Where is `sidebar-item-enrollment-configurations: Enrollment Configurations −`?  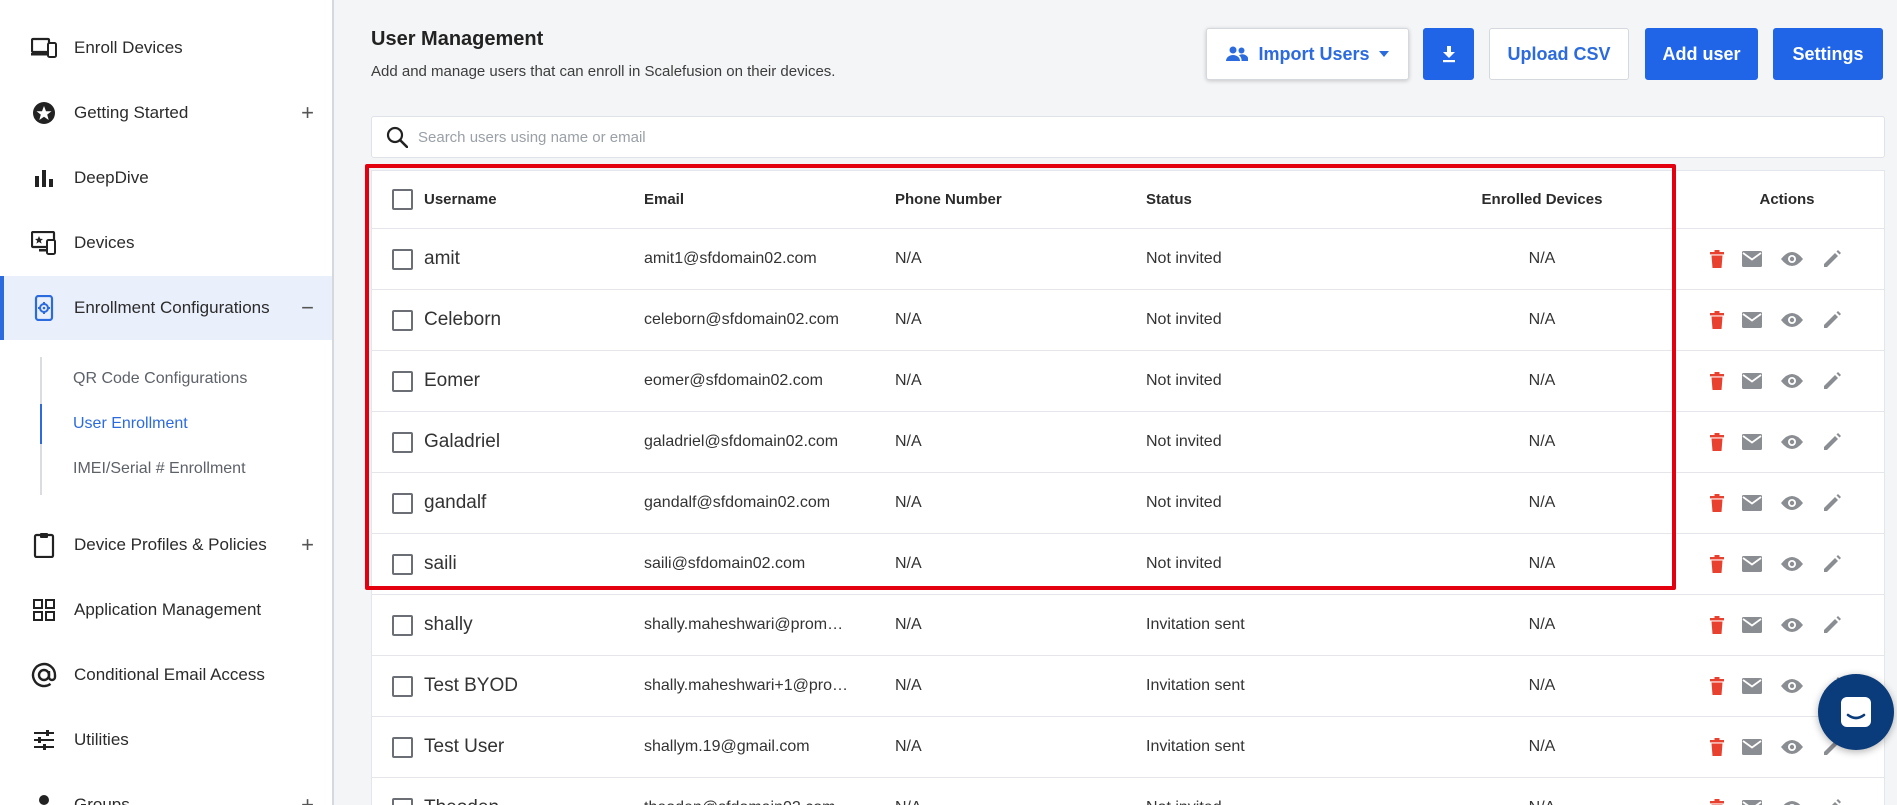
sidebar-item-enrollment-configurations: Enrollment Configurations − is located at coordinates (166, 308).